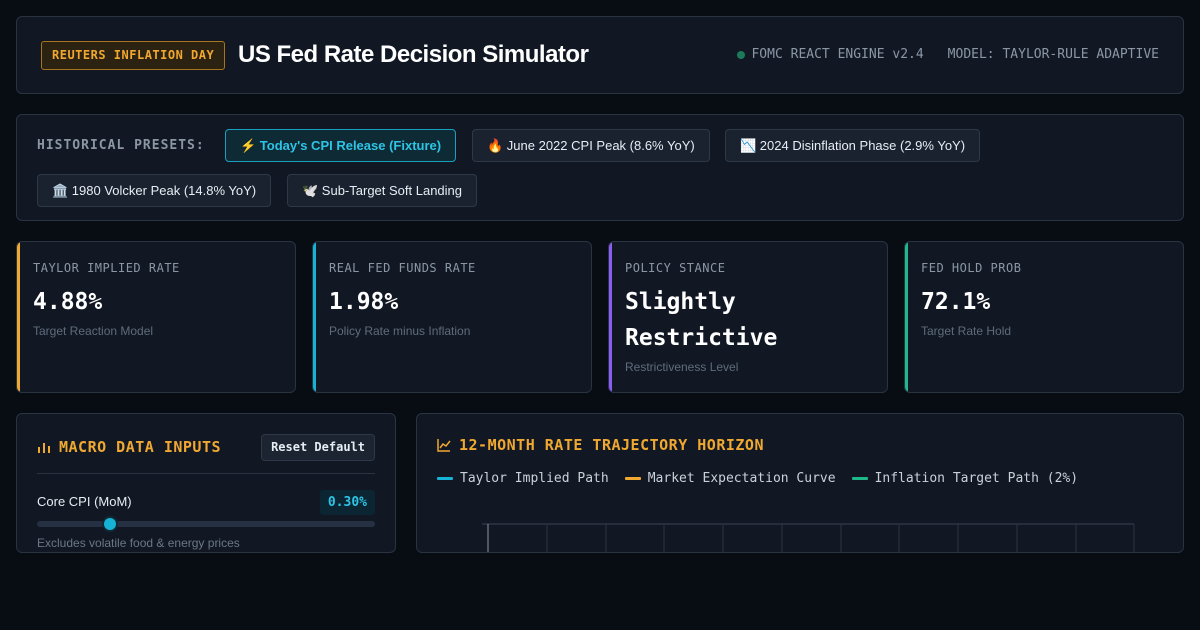  What do you see at coordinates (93, 331) in the screenshot?
I see `card-subtitle: Target Reaction Model` at bounding box center [93, 331].